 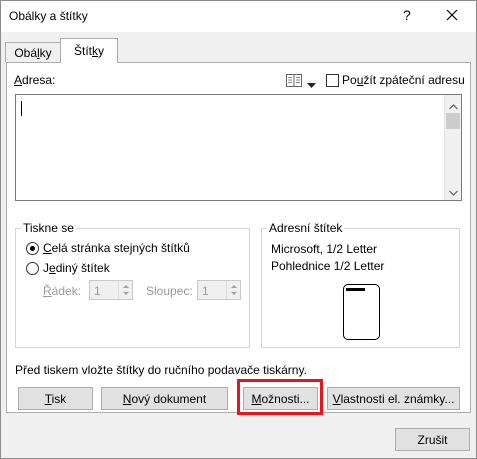 What do you see at coordinates (33, 52) in the screenshot?
I see `tab-envelopes: Obálky` at bounding box center [33, 52].